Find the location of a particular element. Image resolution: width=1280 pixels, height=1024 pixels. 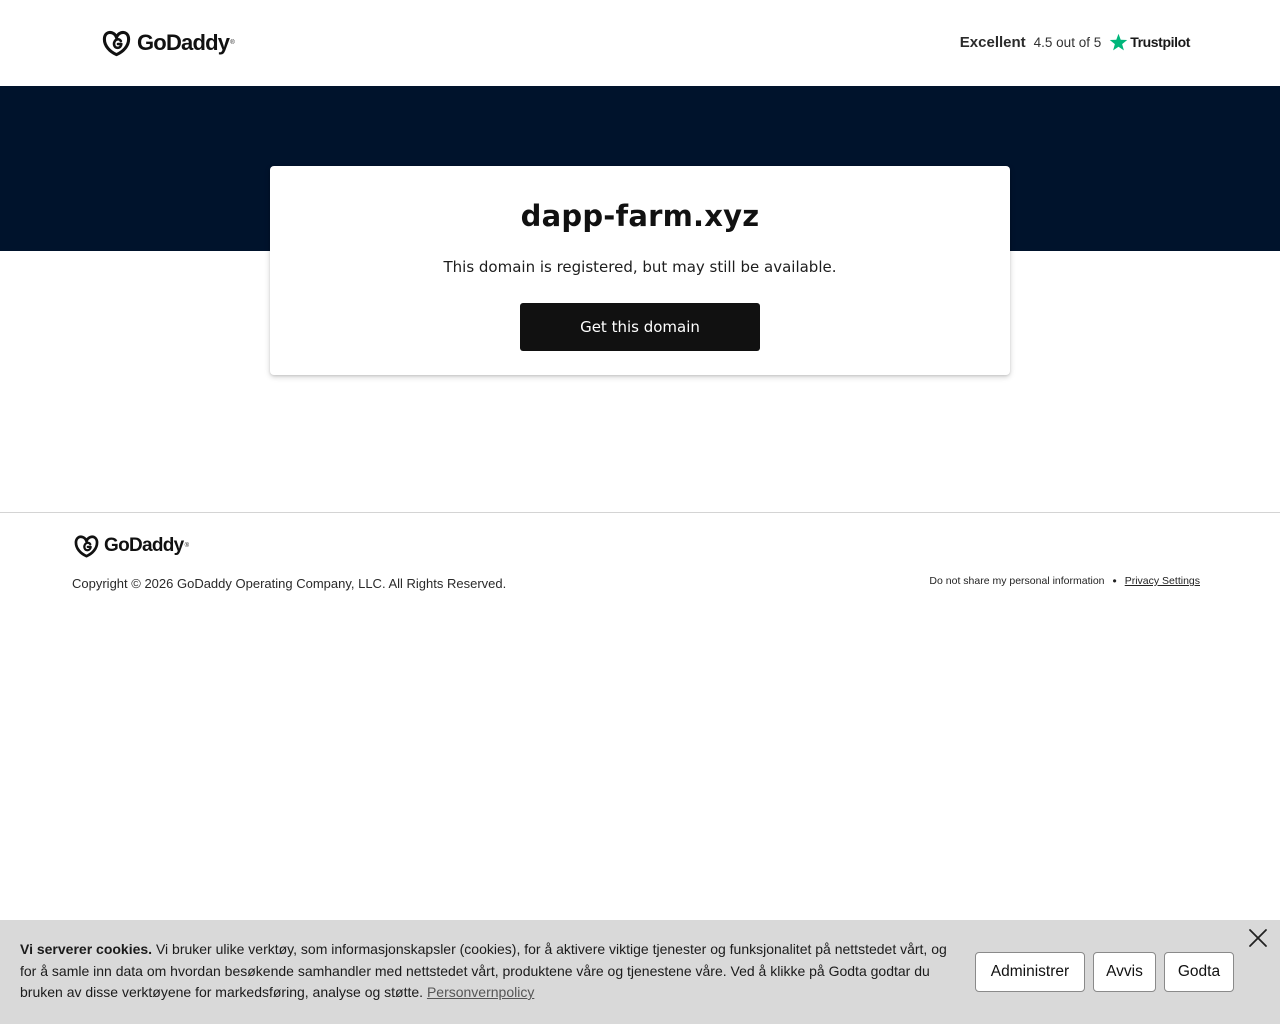

rating-label: Excellent is located at coordinates (992, 42).